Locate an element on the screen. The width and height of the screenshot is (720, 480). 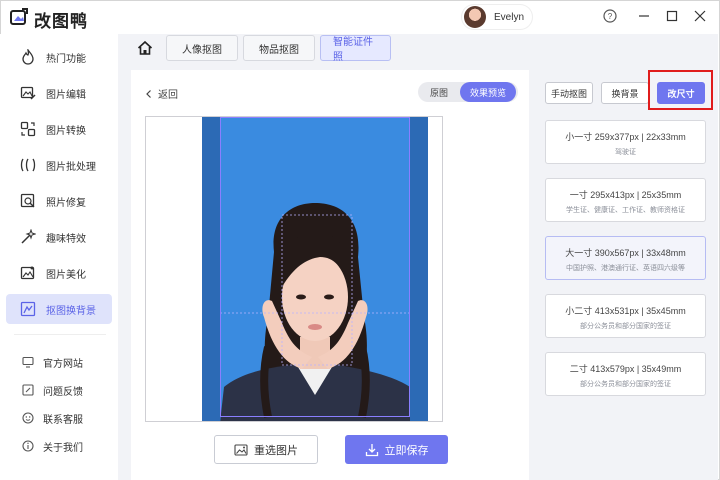
sidebar-link-label: 问题反馈 is located at coordinates (63, 392).